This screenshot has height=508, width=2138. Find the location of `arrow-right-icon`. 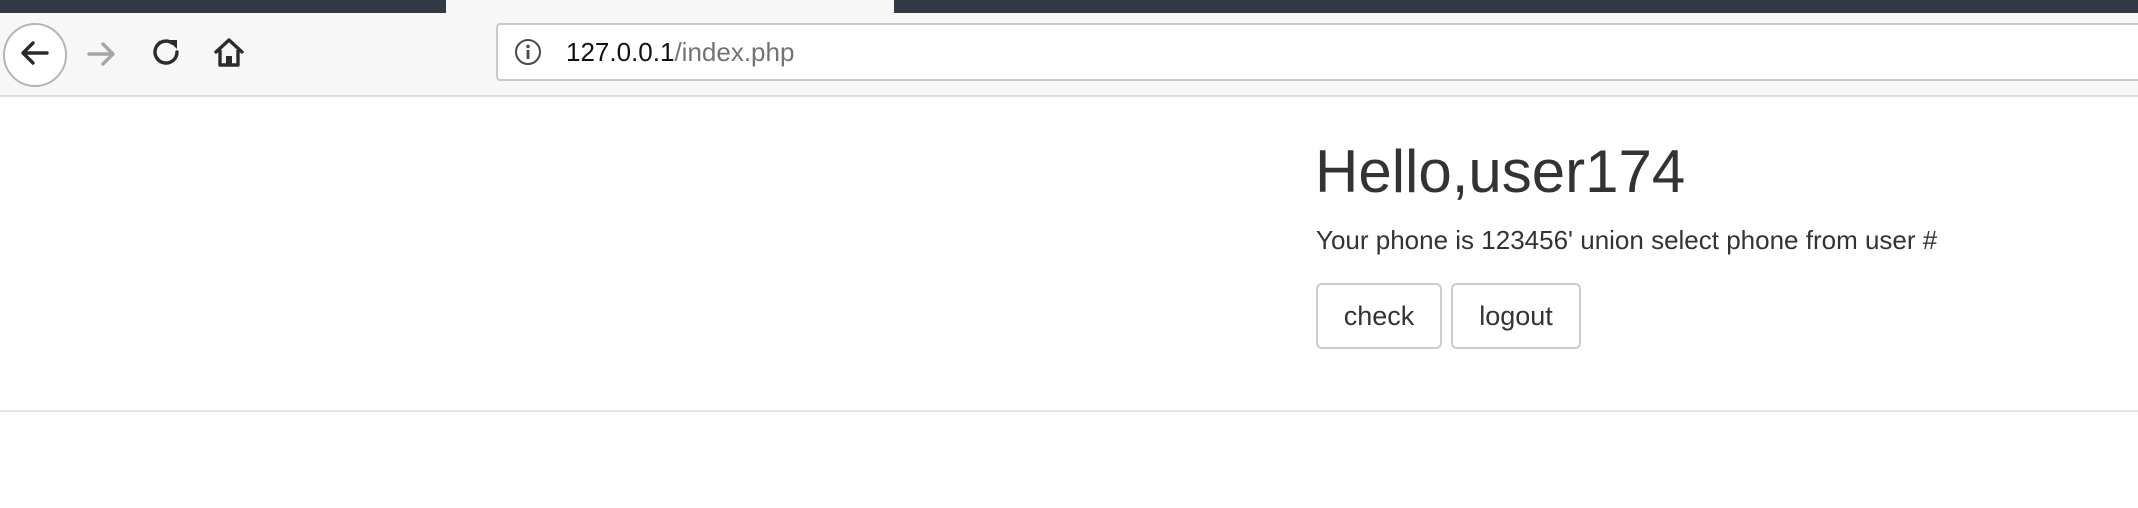

arrow-right-icon is located at coordinates (101, 56).